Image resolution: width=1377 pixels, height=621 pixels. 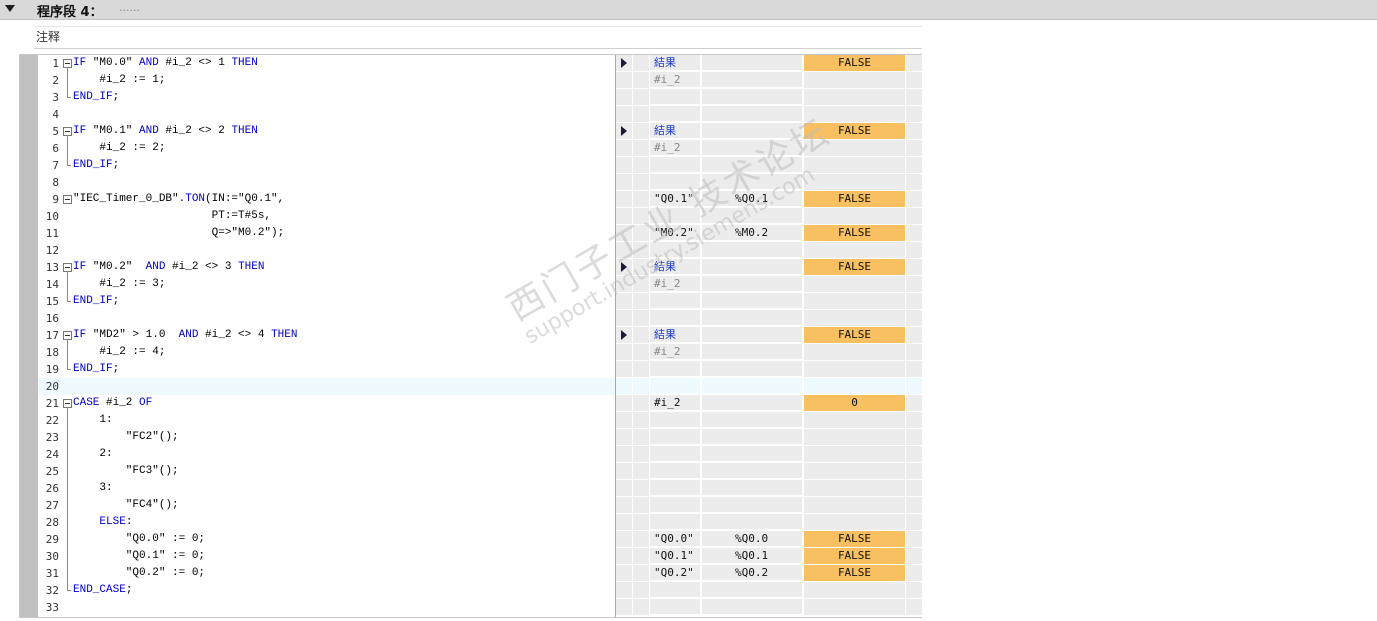 What do you see at coordinates (326, 267) in the screenshot?
I see `code-line-13: 13 IF "M0.2" AND #i_2 <> 3 THEN` at bounding box center [326, 267].